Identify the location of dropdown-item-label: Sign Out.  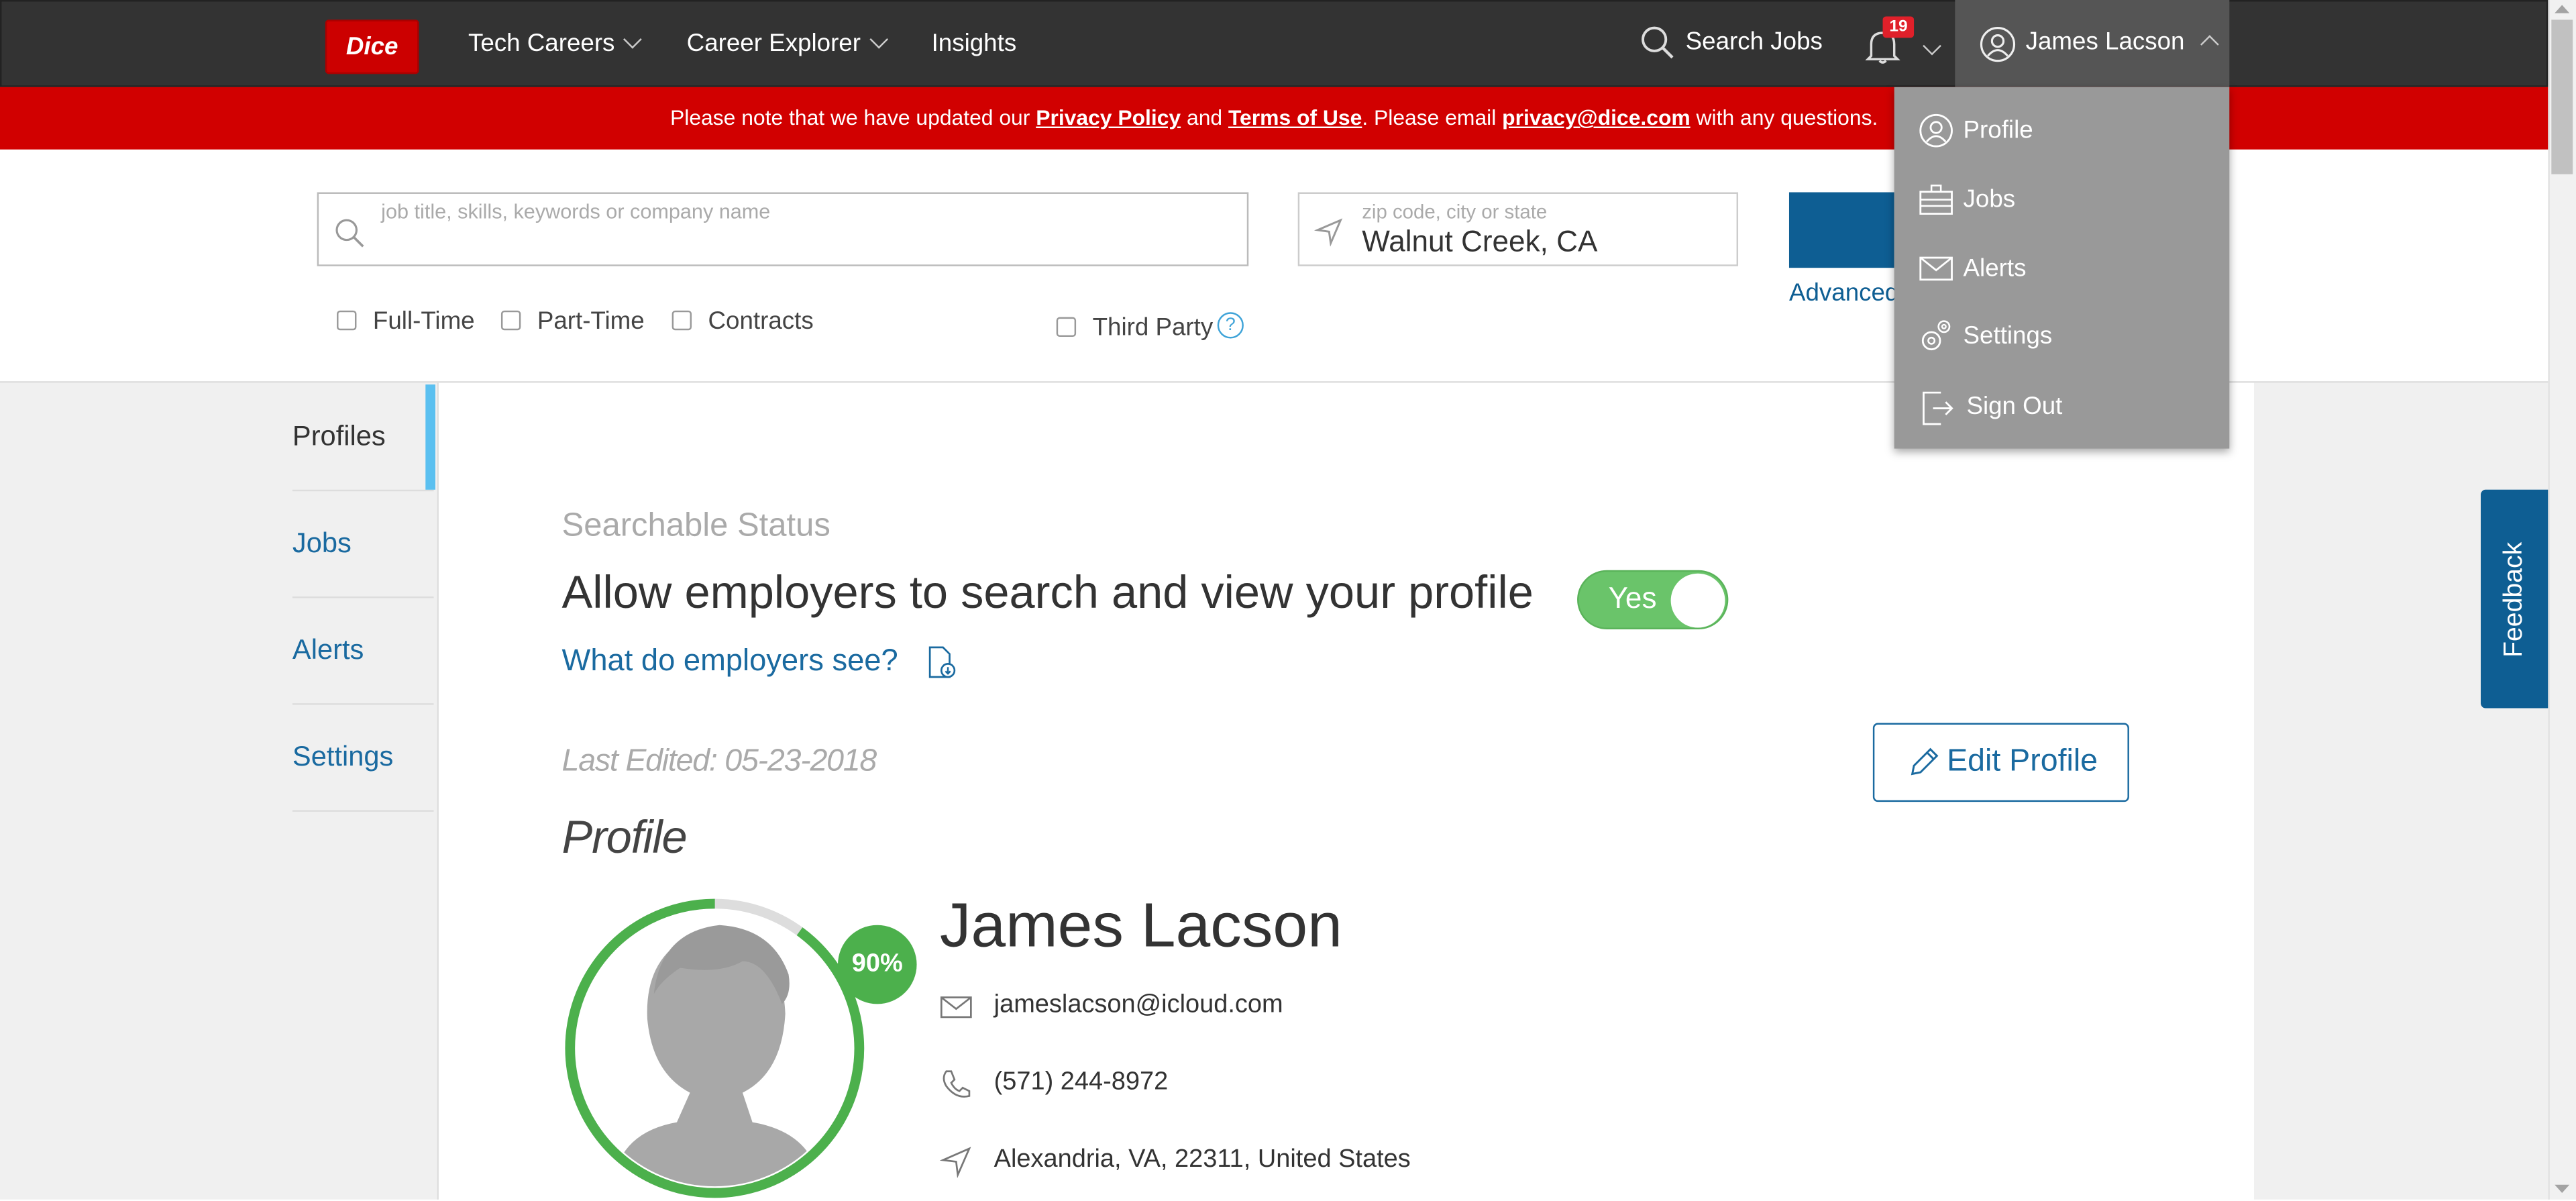
(2014, 407).